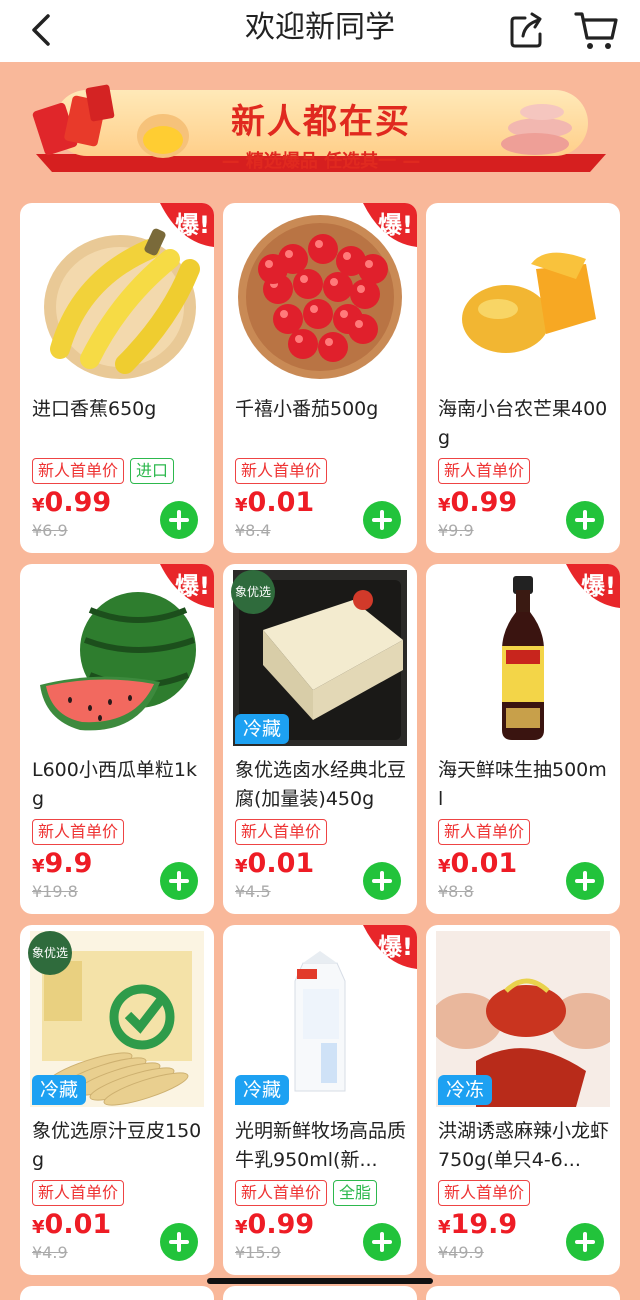 Image resolution: width=640 pixels, height=1300 pixels. Describe the element at coordinates (253, 891) in the screenshot. I see `original-price: ¥4.5` at that location.